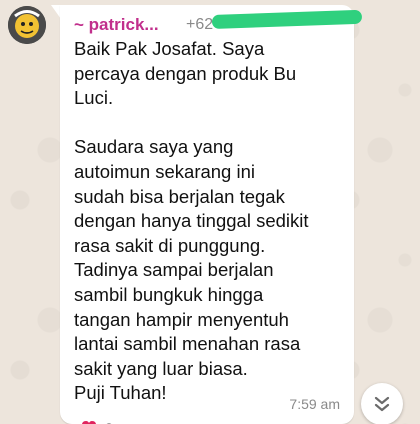  I want to click on message-line: percaya dengan produk Bu, so click(185, 73).